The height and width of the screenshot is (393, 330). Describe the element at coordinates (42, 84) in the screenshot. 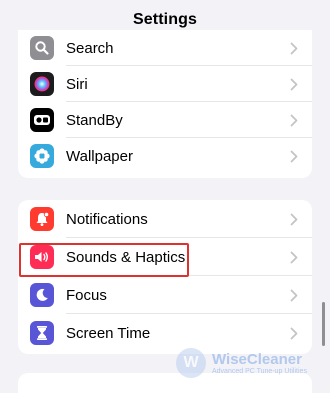

I see `siri-icon` at that location.